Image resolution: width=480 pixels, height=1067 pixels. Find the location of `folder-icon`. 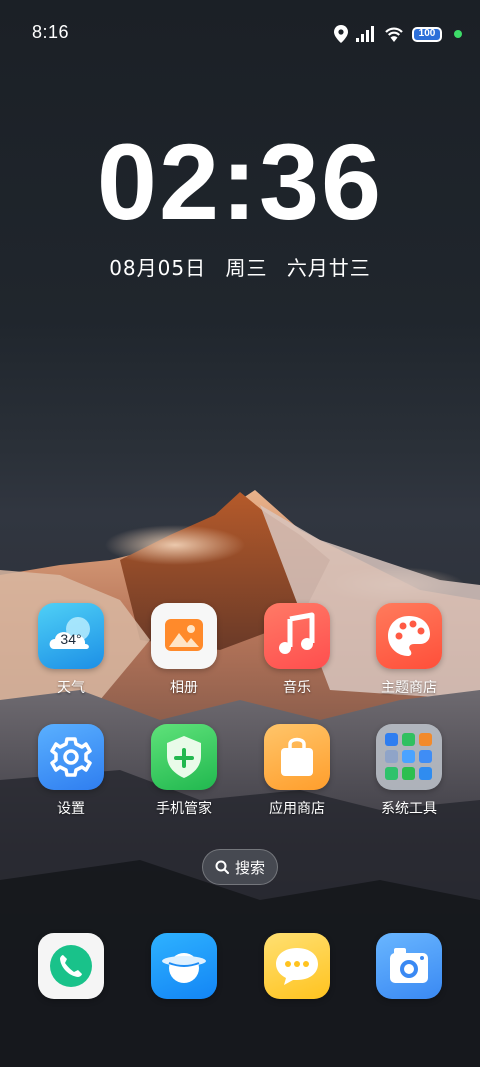

folder-icon is located at coordinates (409, 757).